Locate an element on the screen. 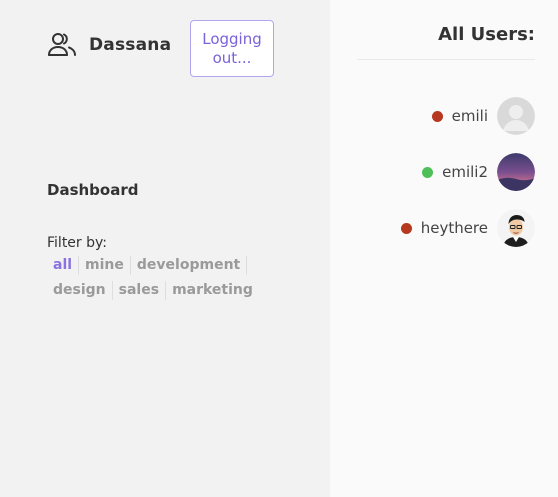  user-name: emili2 is located at coordinates (465, 172).